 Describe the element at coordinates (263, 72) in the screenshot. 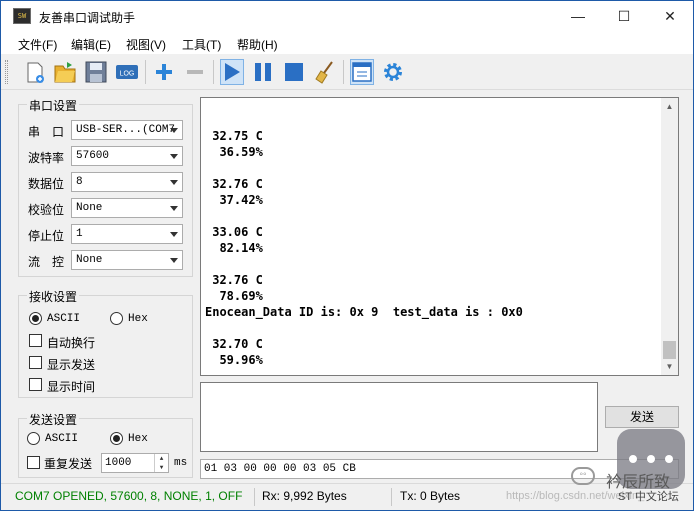

I see `pause-icon` at that location.